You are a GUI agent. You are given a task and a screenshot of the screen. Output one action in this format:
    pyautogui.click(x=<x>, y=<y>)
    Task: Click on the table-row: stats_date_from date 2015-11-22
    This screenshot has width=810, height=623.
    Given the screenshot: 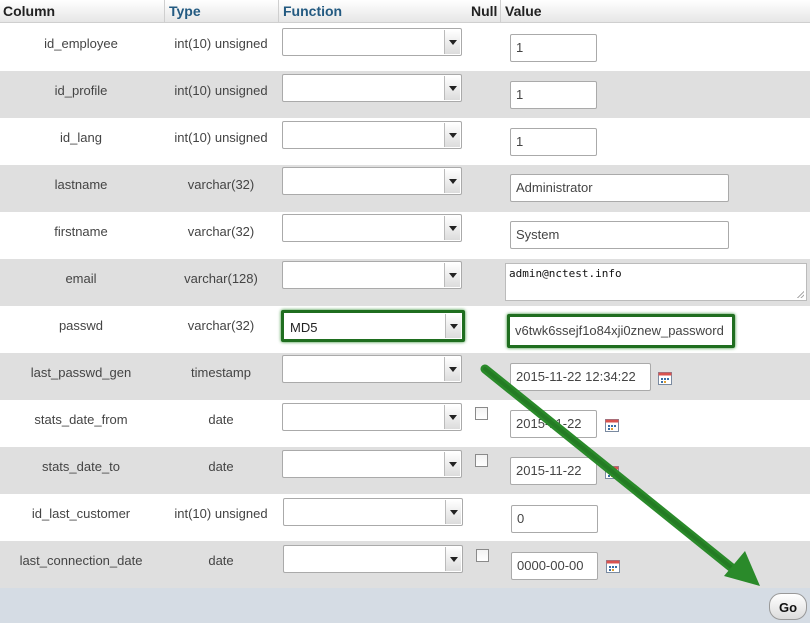 What is the action you would take?
    pyautogui.click(x=405, y=423)
    